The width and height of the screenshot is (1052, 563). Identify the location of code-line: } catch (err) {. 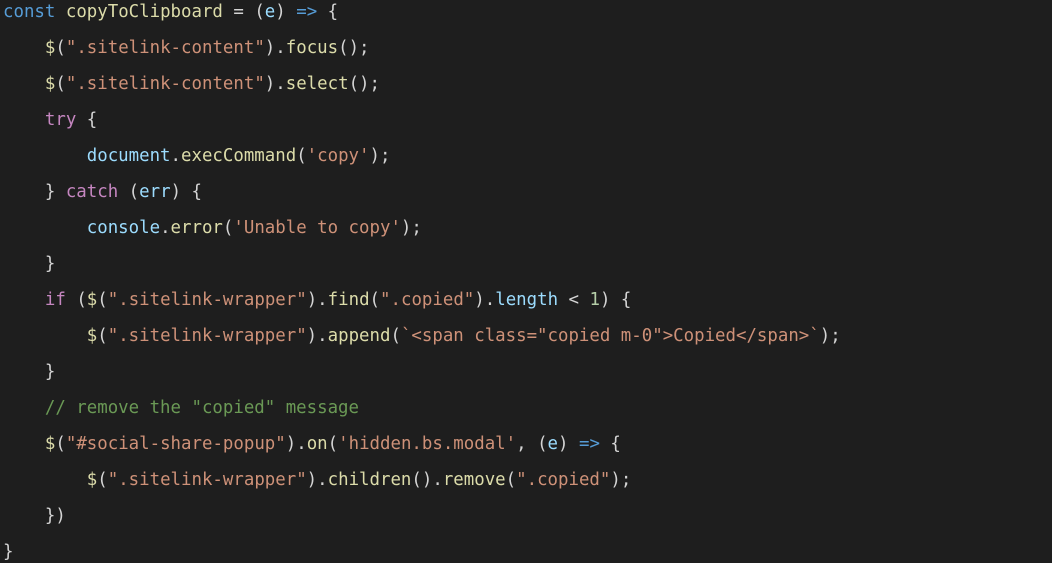
(102, 192).